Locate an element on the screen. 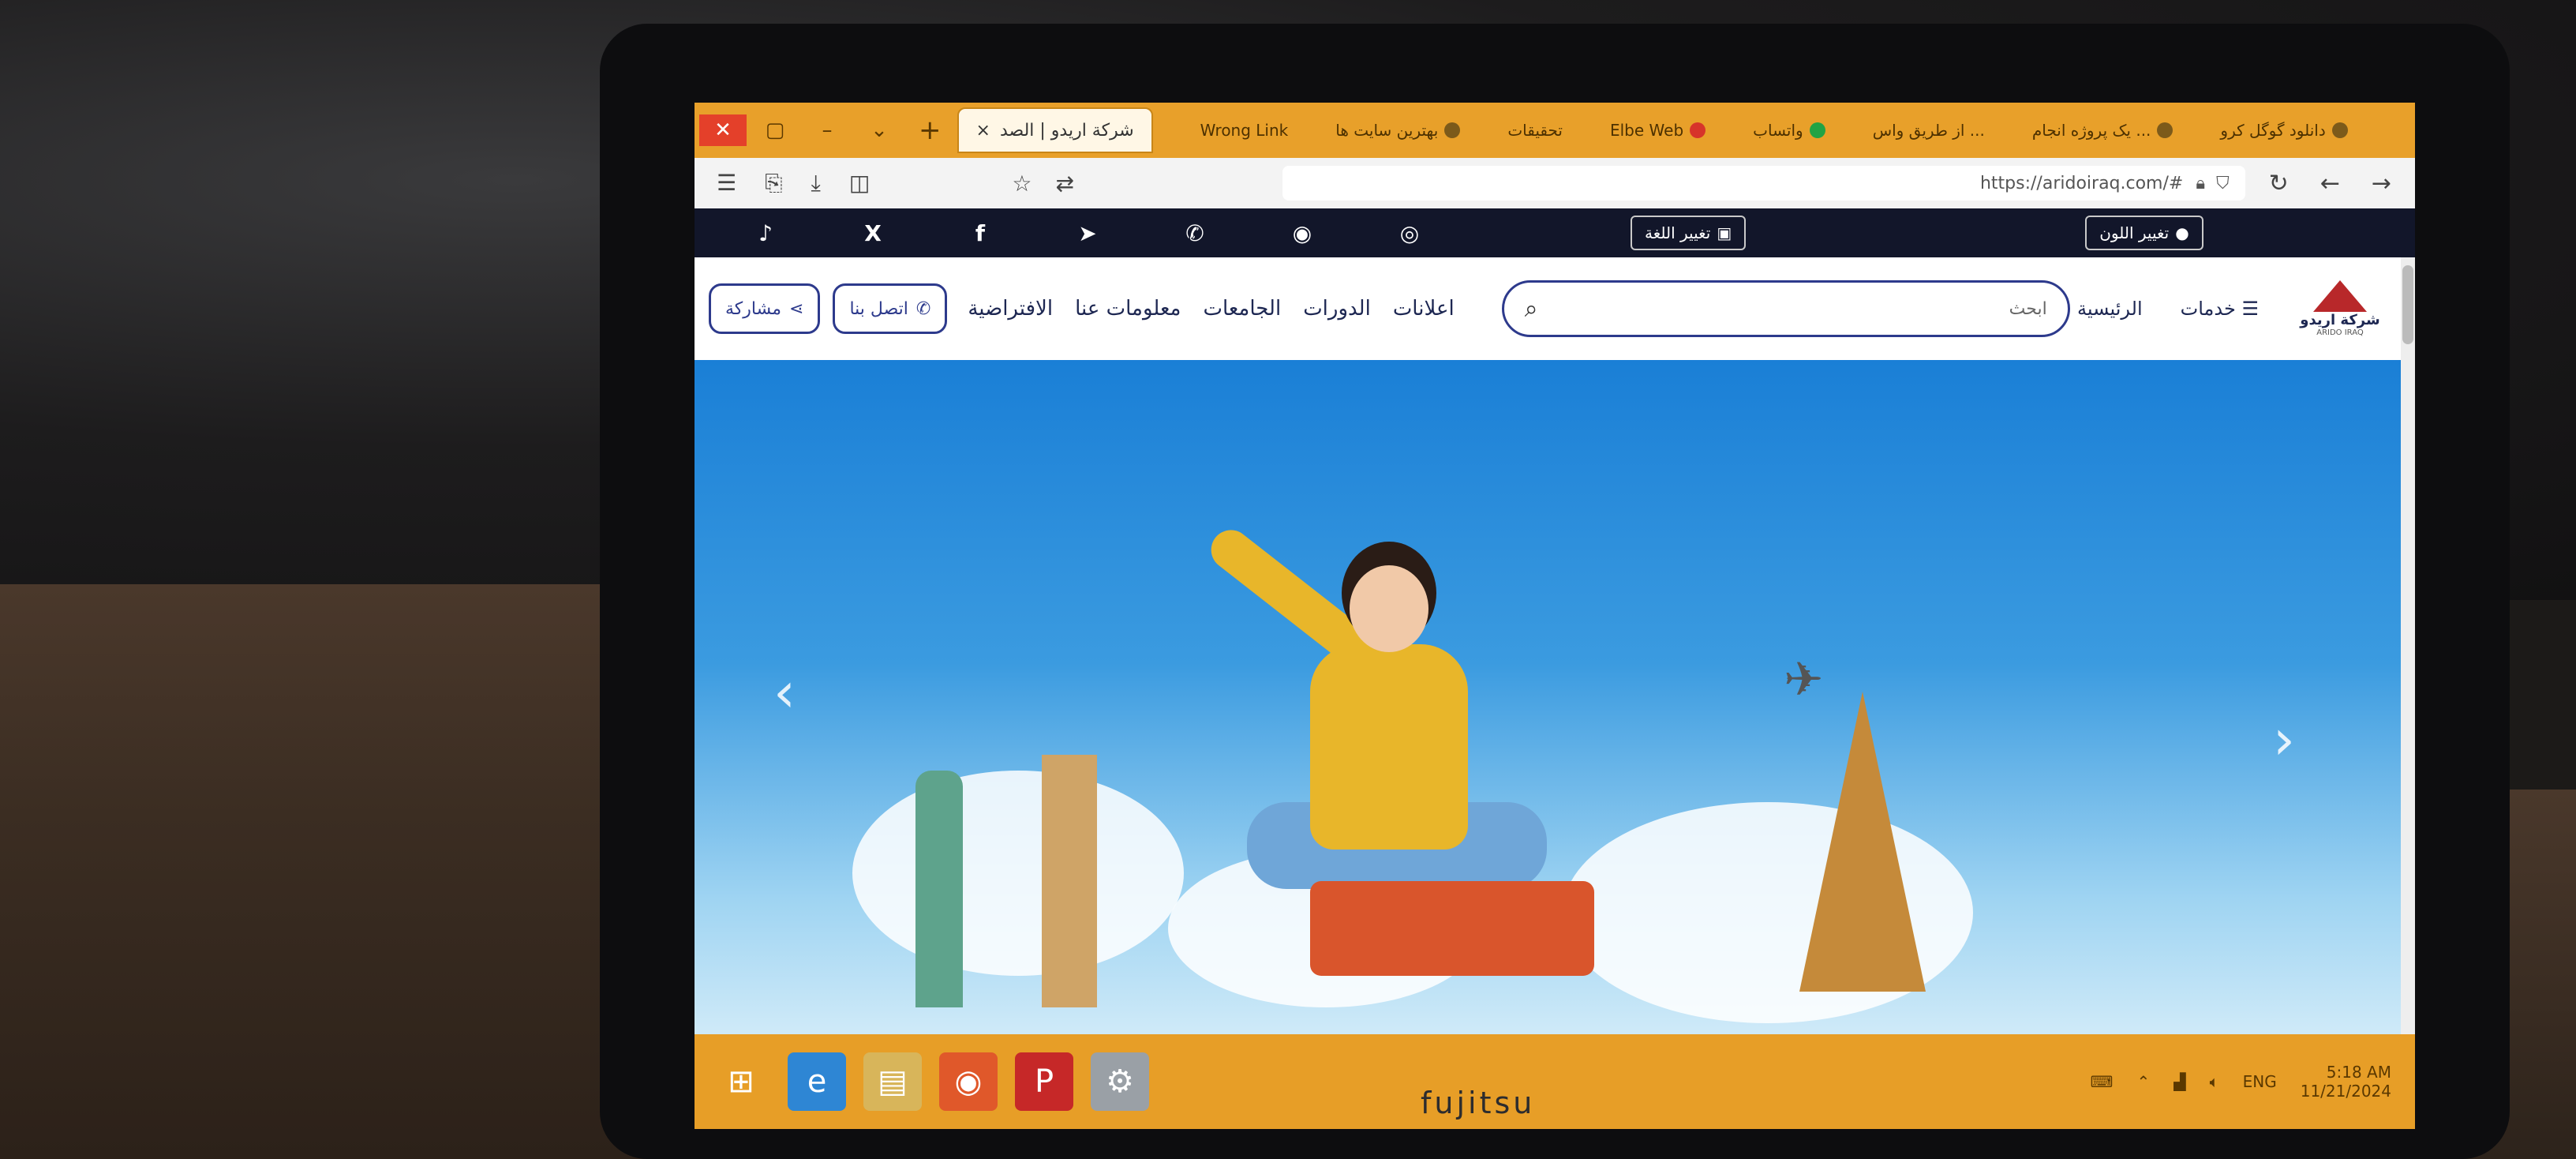 The width and height of the screenshot is (2576, 1159). shield-icon: ⛉ is located at coordinates (2223, 183).